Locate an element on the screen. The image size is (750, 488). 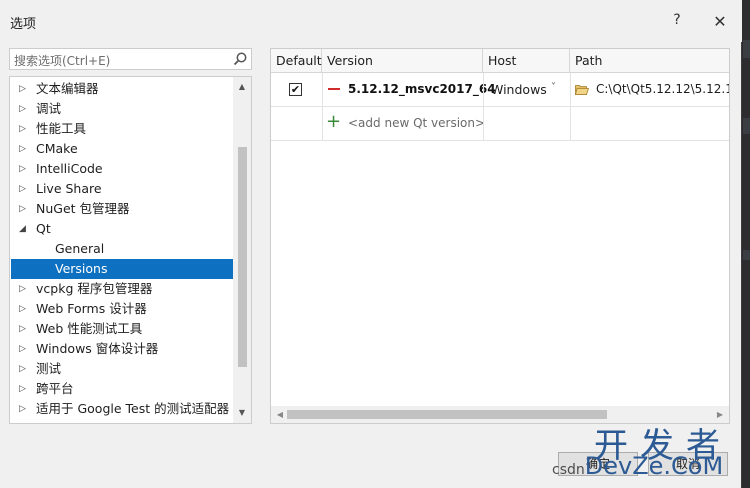
grid-horizontal-scrollbar: ◀ ▶ is located at coordinates (500, 414).